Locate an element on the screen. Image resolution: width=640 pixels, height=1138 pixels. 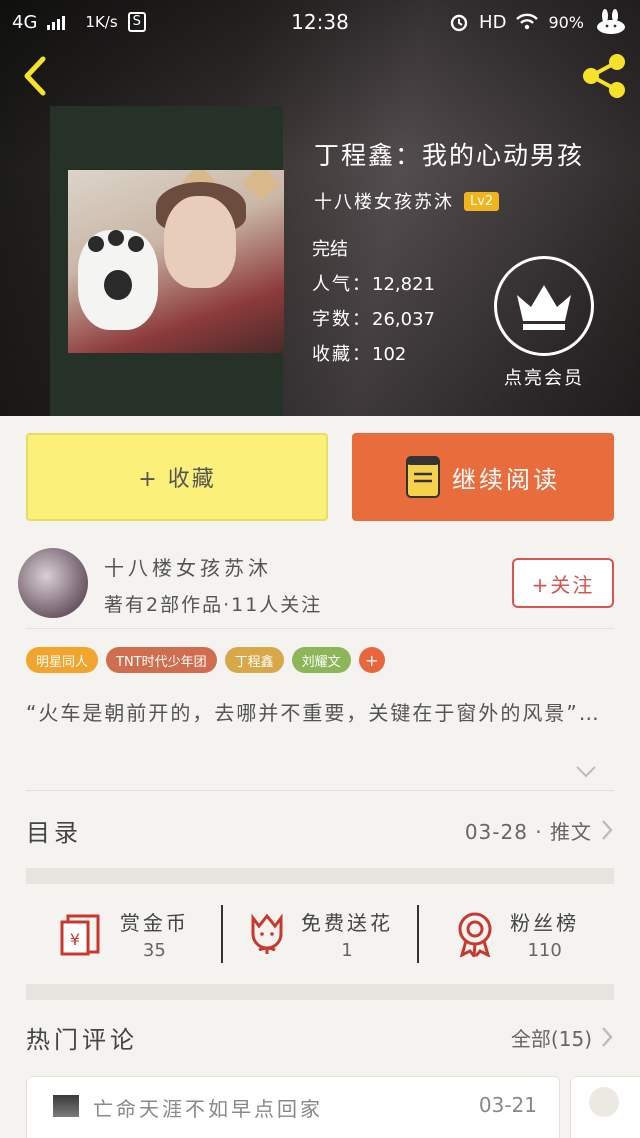
continue-reading-button: 继续阅读 is located at coordinates (483, 477).